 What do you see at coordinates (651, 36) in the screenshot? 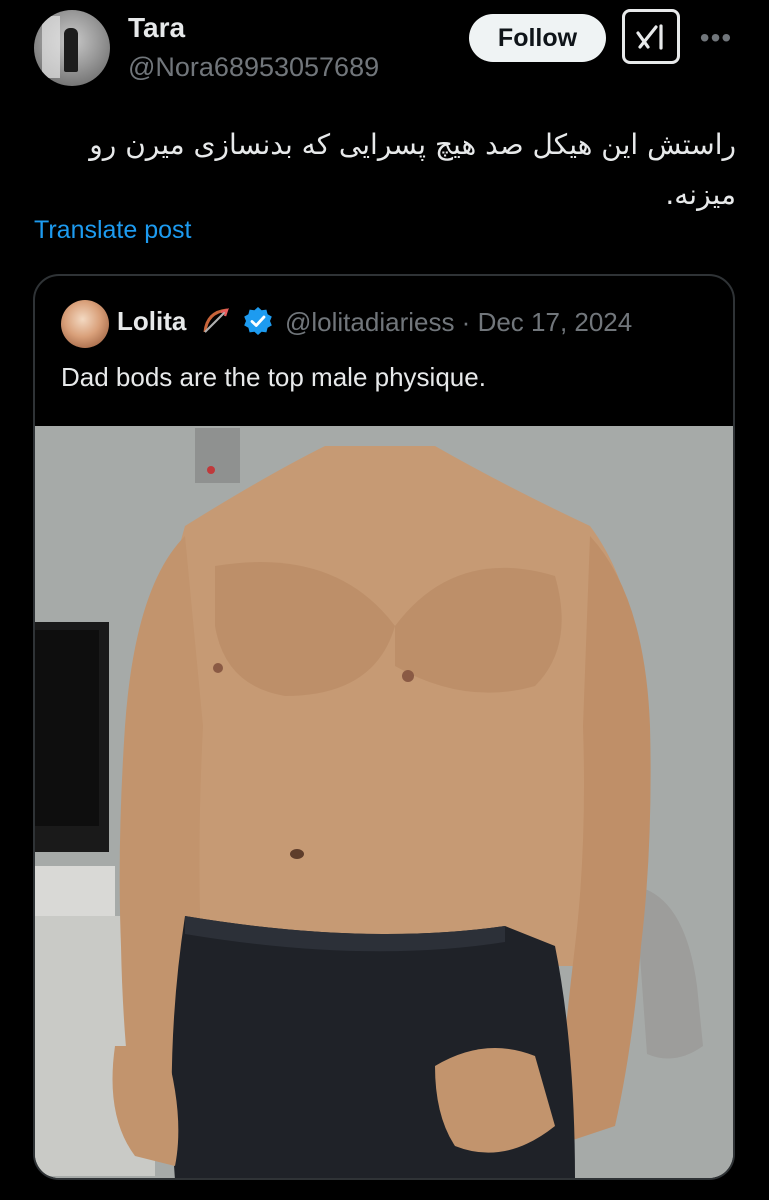
I see `grok-icon` at bounding box center [651, 36].